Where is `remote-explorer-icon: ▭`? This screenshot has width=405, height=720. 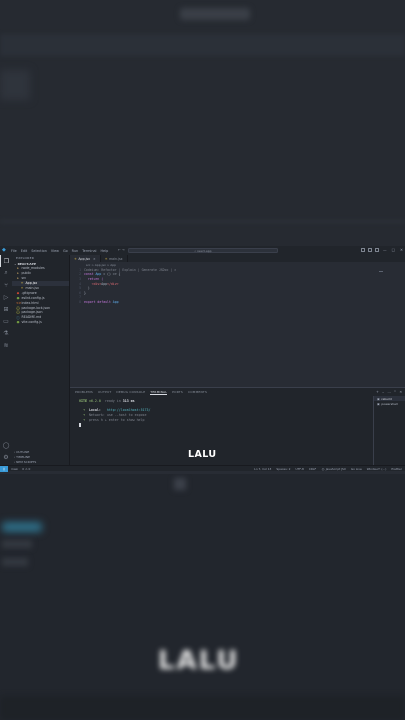
remote-explorer-icon: ▭ is located at coordinates (6, 321).